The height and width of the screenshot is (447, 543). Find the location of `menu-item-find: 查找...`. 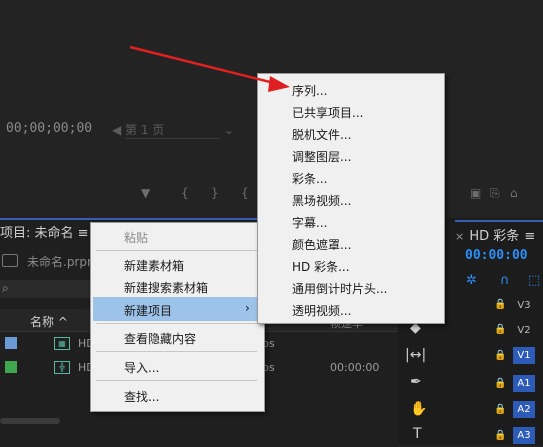

menu-item-find: 查找... is located at coordinates (141, 396).